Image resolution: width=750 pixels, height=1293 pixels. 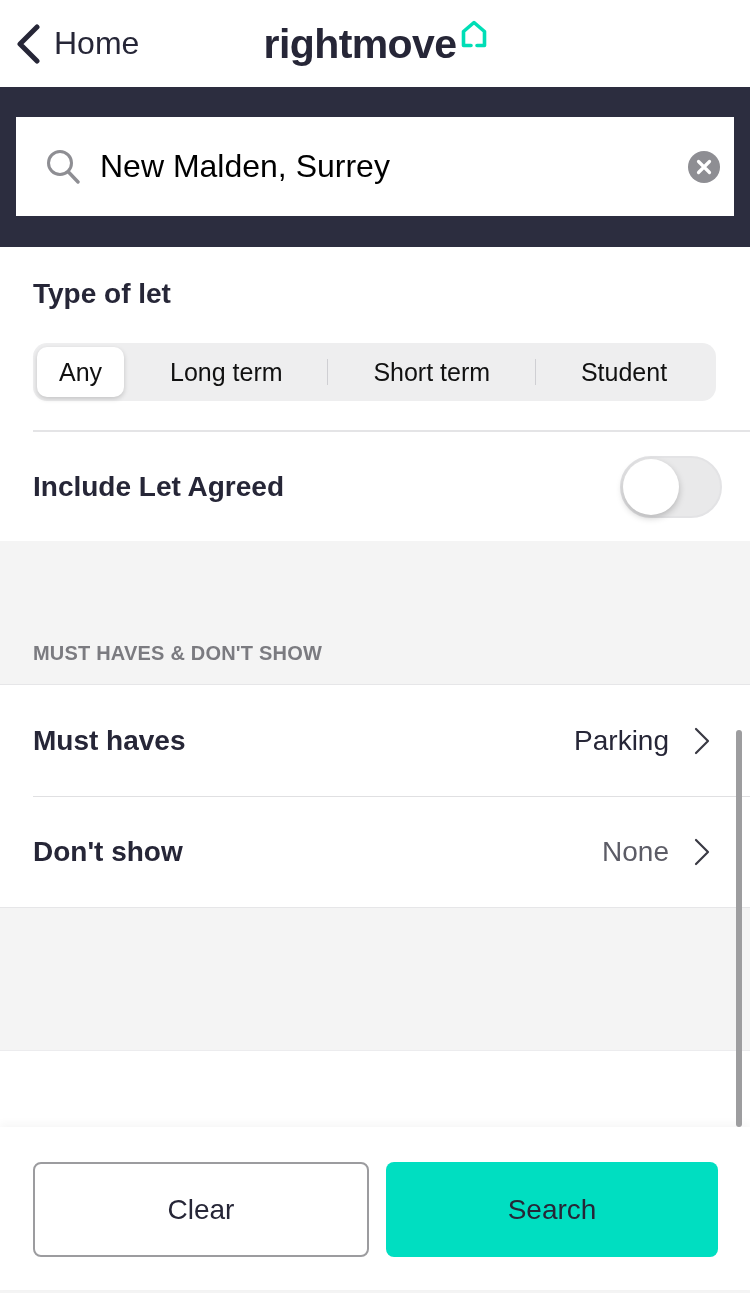 I want to click on segment-tab: Long term, so click(x=226, y=372).